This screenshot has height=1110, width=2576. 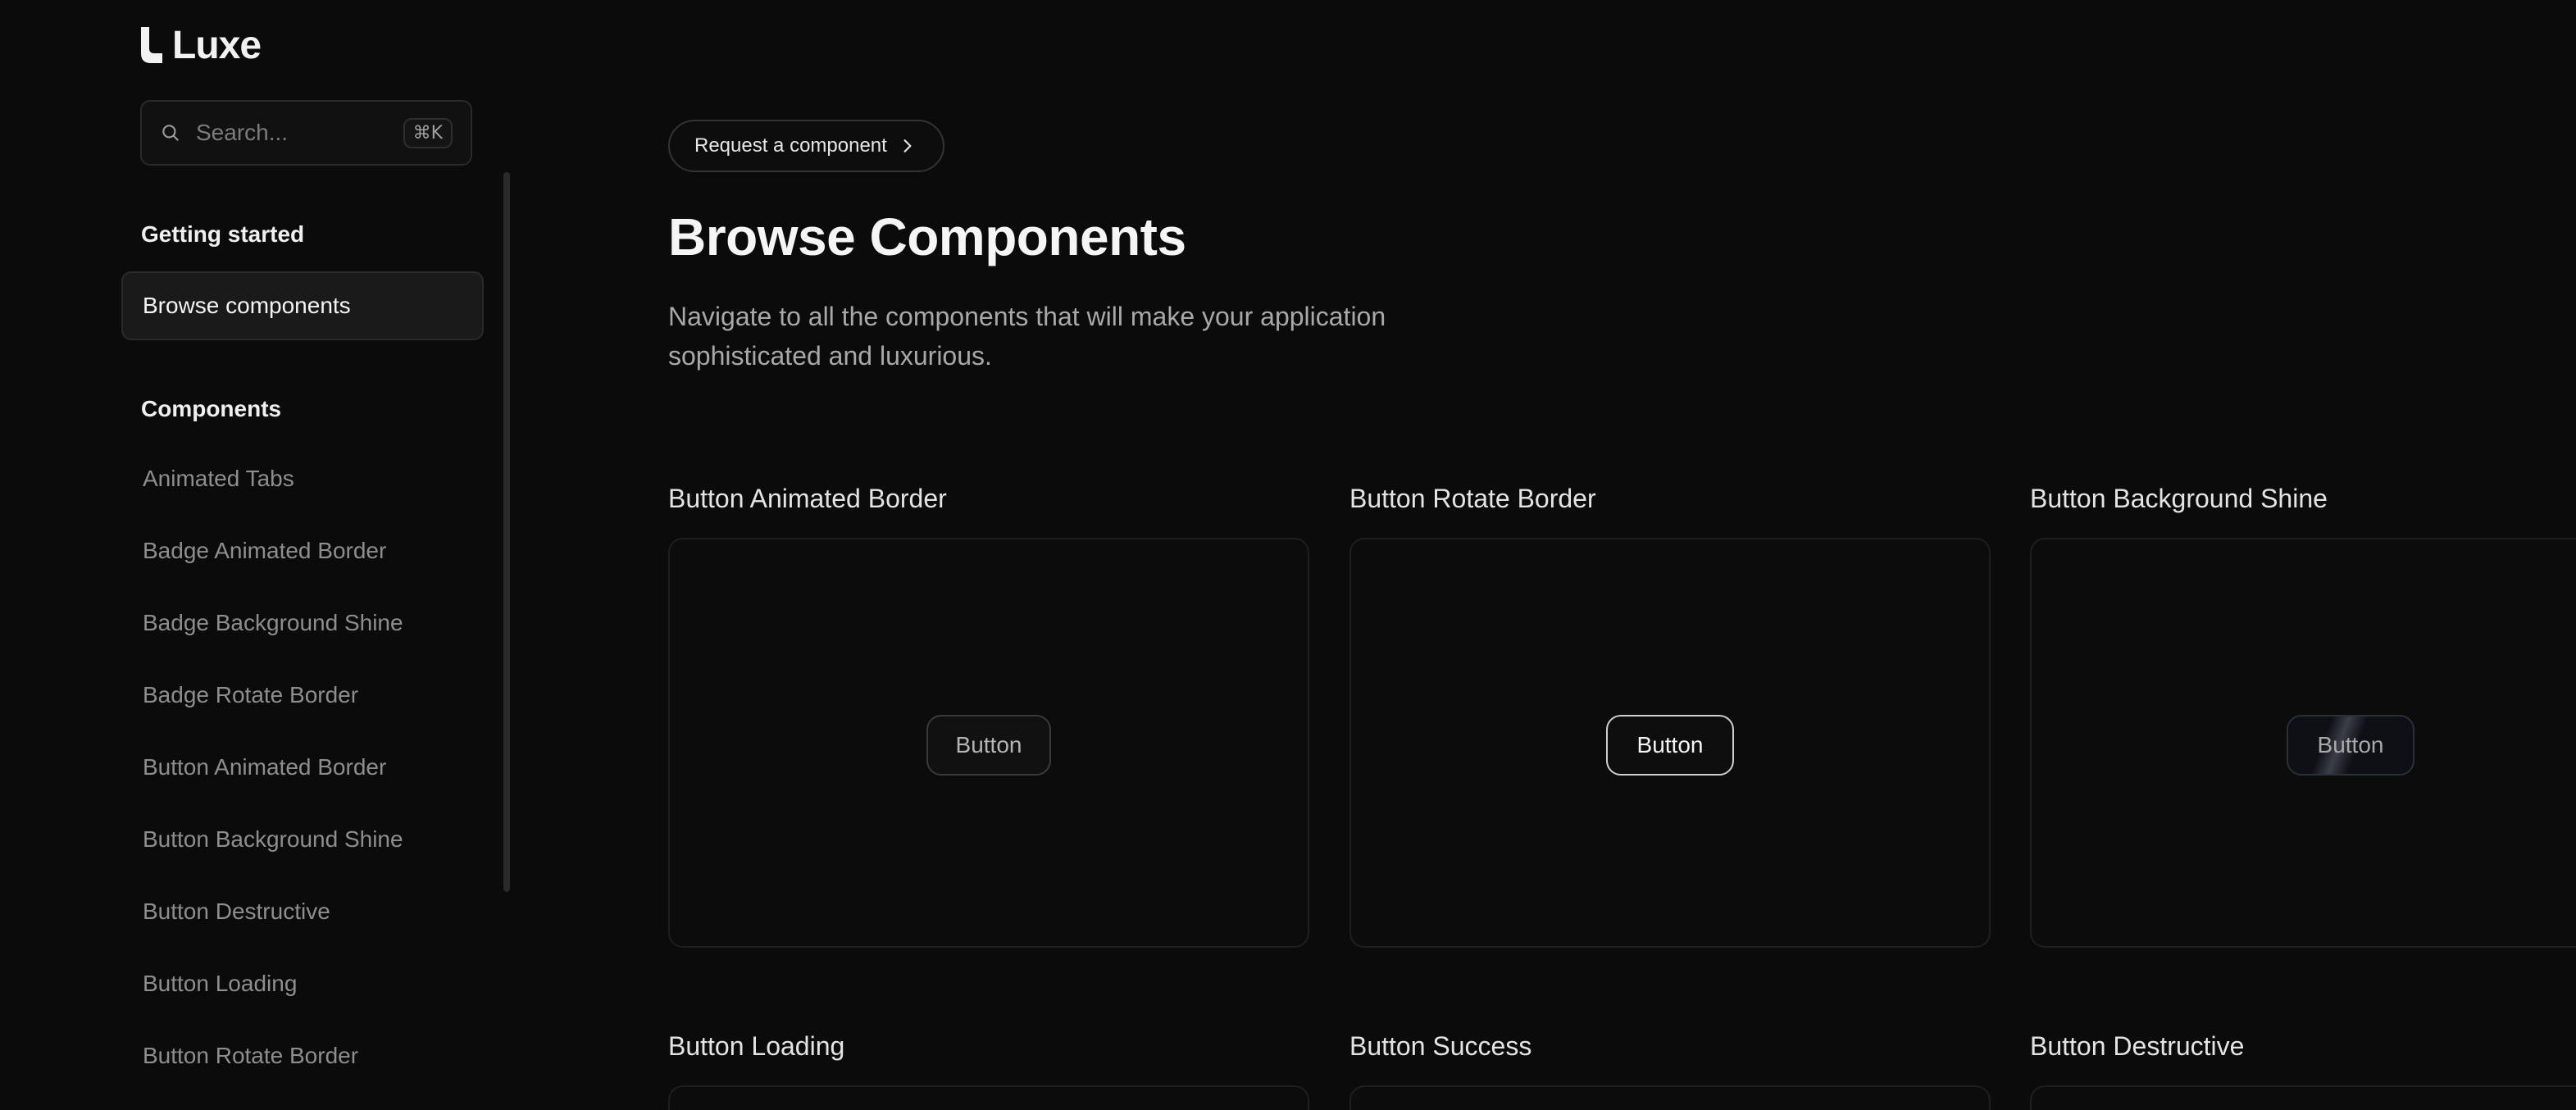 What do you see at coordinates (2179, 498) in the screenshot?
I see `card-title: Button Background Shine` at bounding box center [2179, 498].